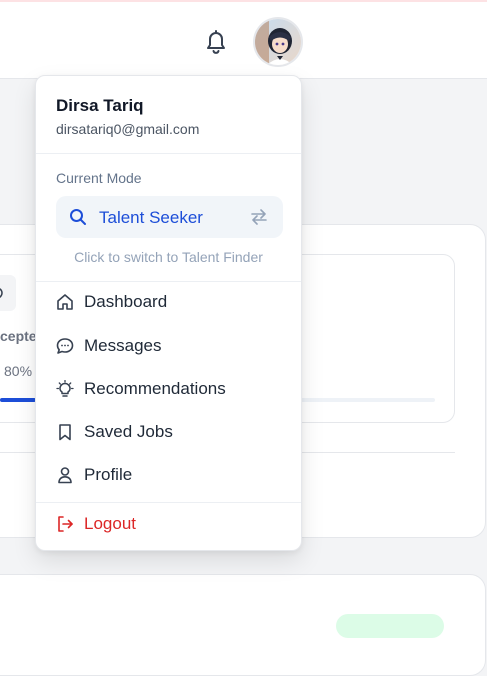 This screenshot has height=676, width=487. I want to click on menu-item-label: Recommendations, so click(155, 388).